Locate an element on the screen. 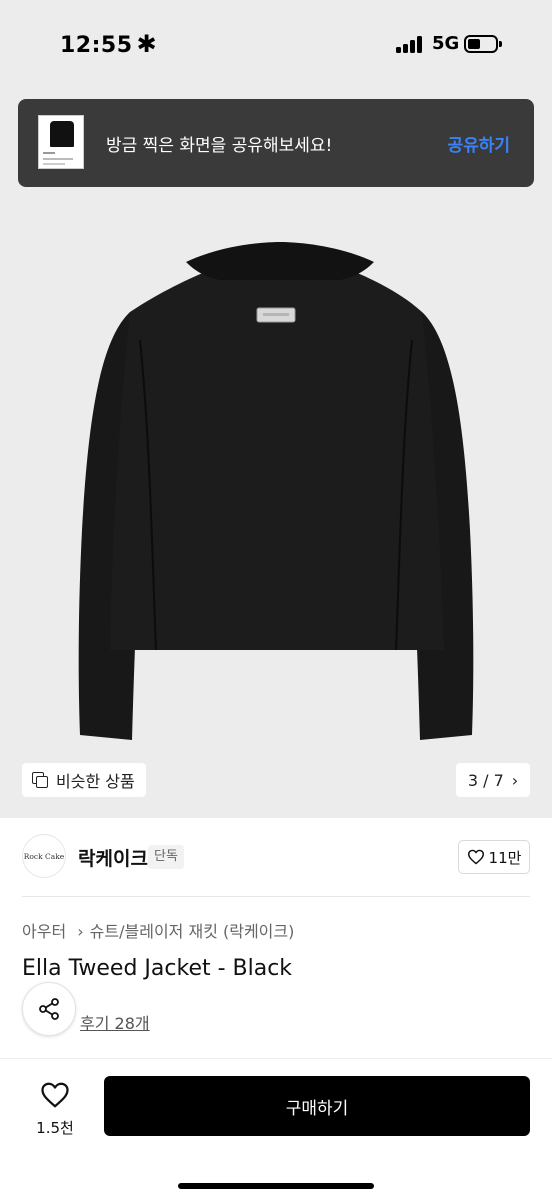  exclusive-badge: 단독 is located at coordinates (166, 857).